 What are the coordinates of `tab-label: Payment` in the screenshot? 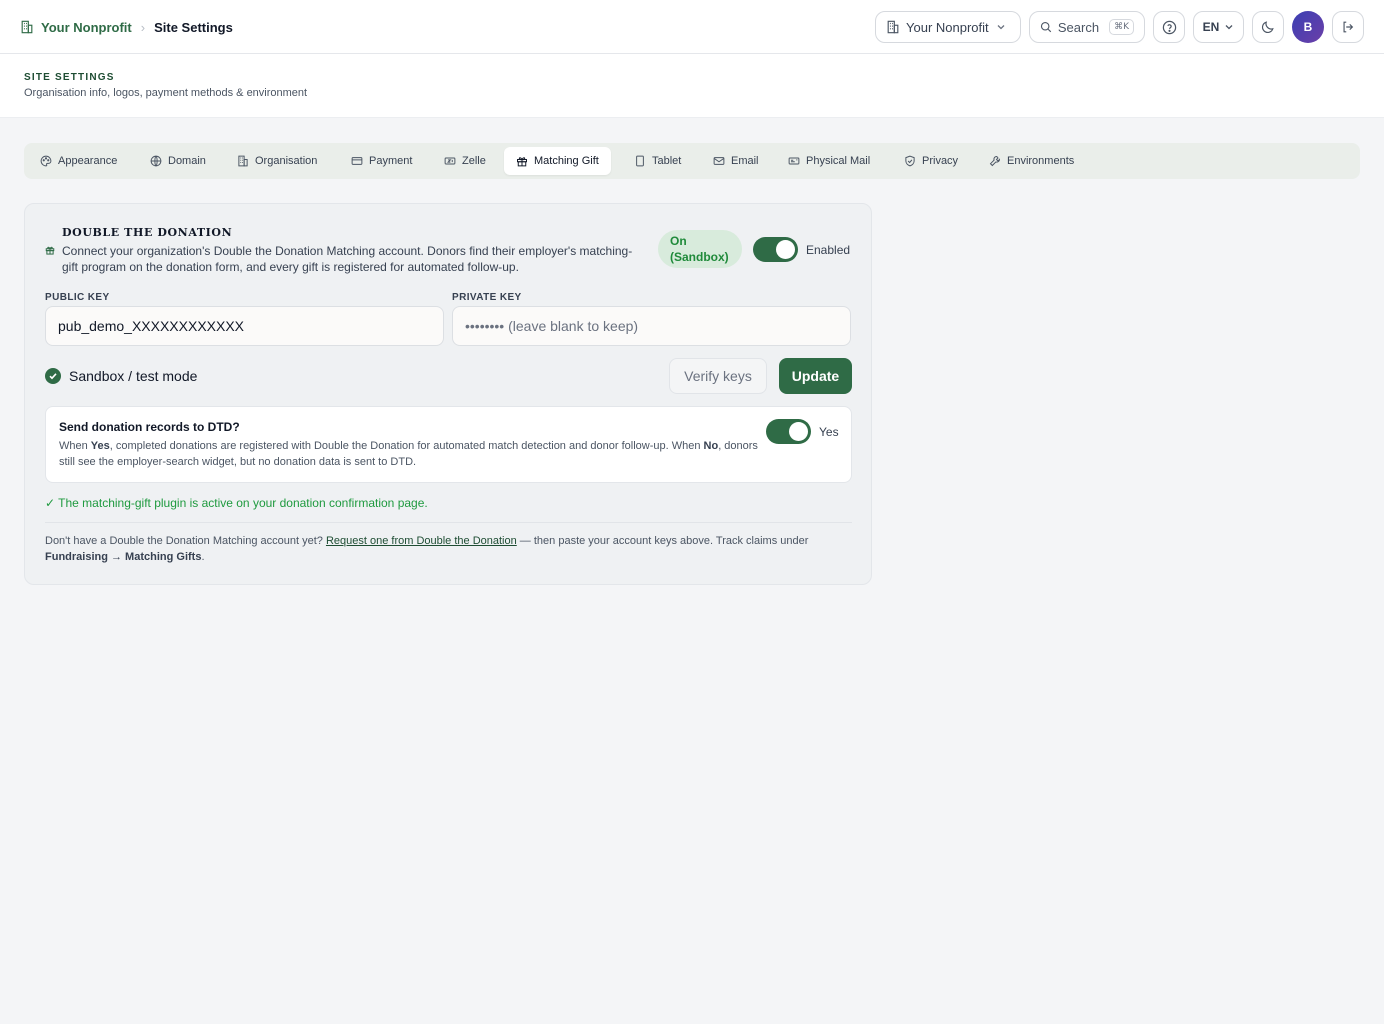 It's located at (391, 161).